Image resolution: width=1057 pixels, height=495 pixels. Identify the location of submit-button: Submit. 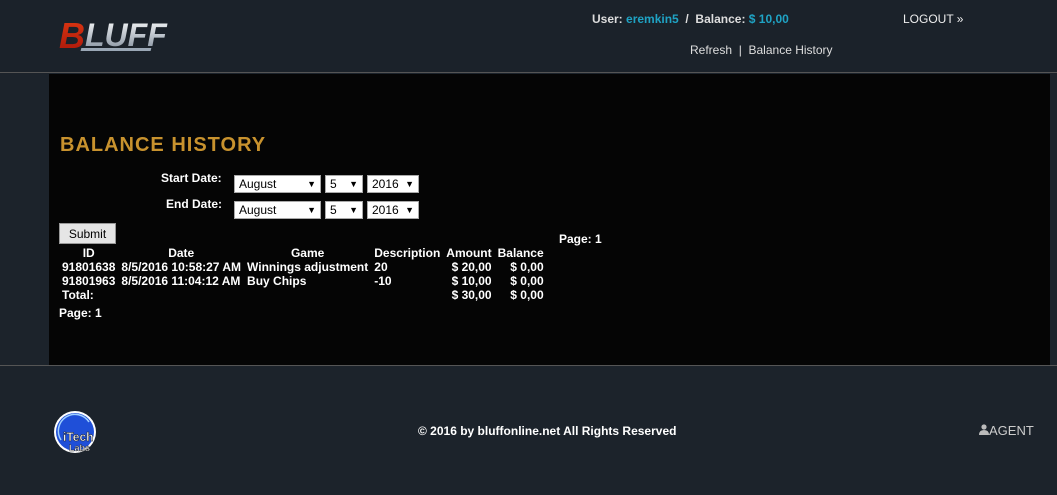
(87, 233).